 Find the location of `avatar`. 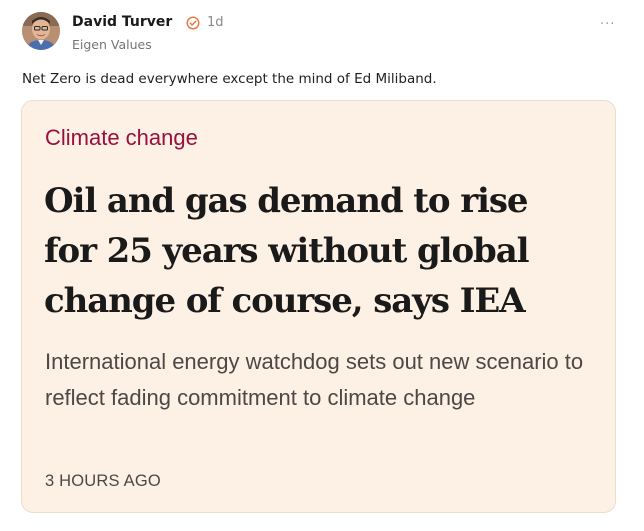

avatar is located at coordinates (41, 31).